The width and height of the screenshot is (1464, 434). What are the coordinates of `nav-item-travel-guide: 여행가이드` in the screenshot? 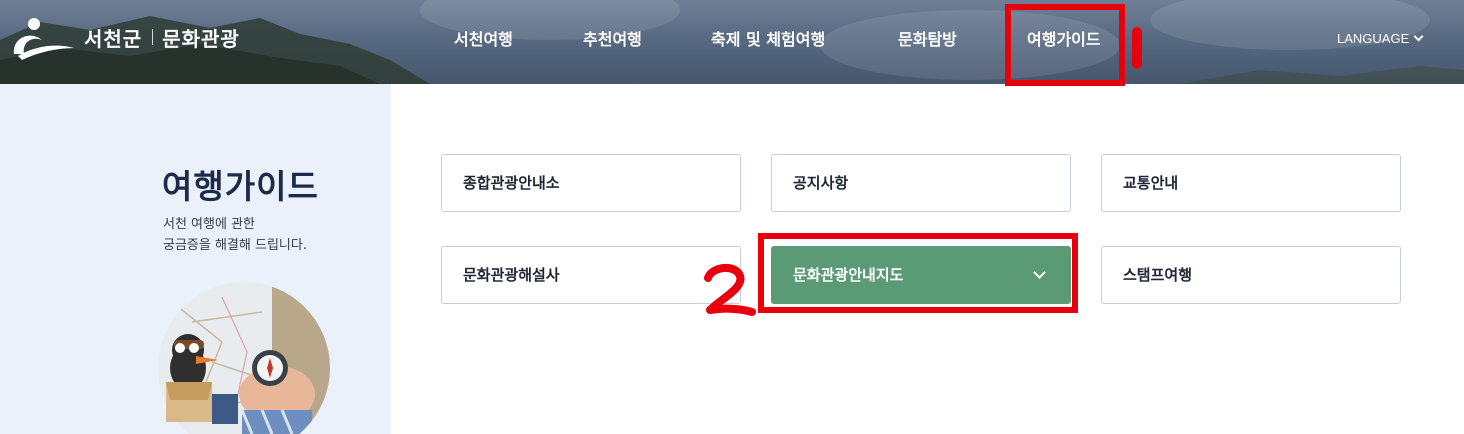 It's located at (1064, 40).